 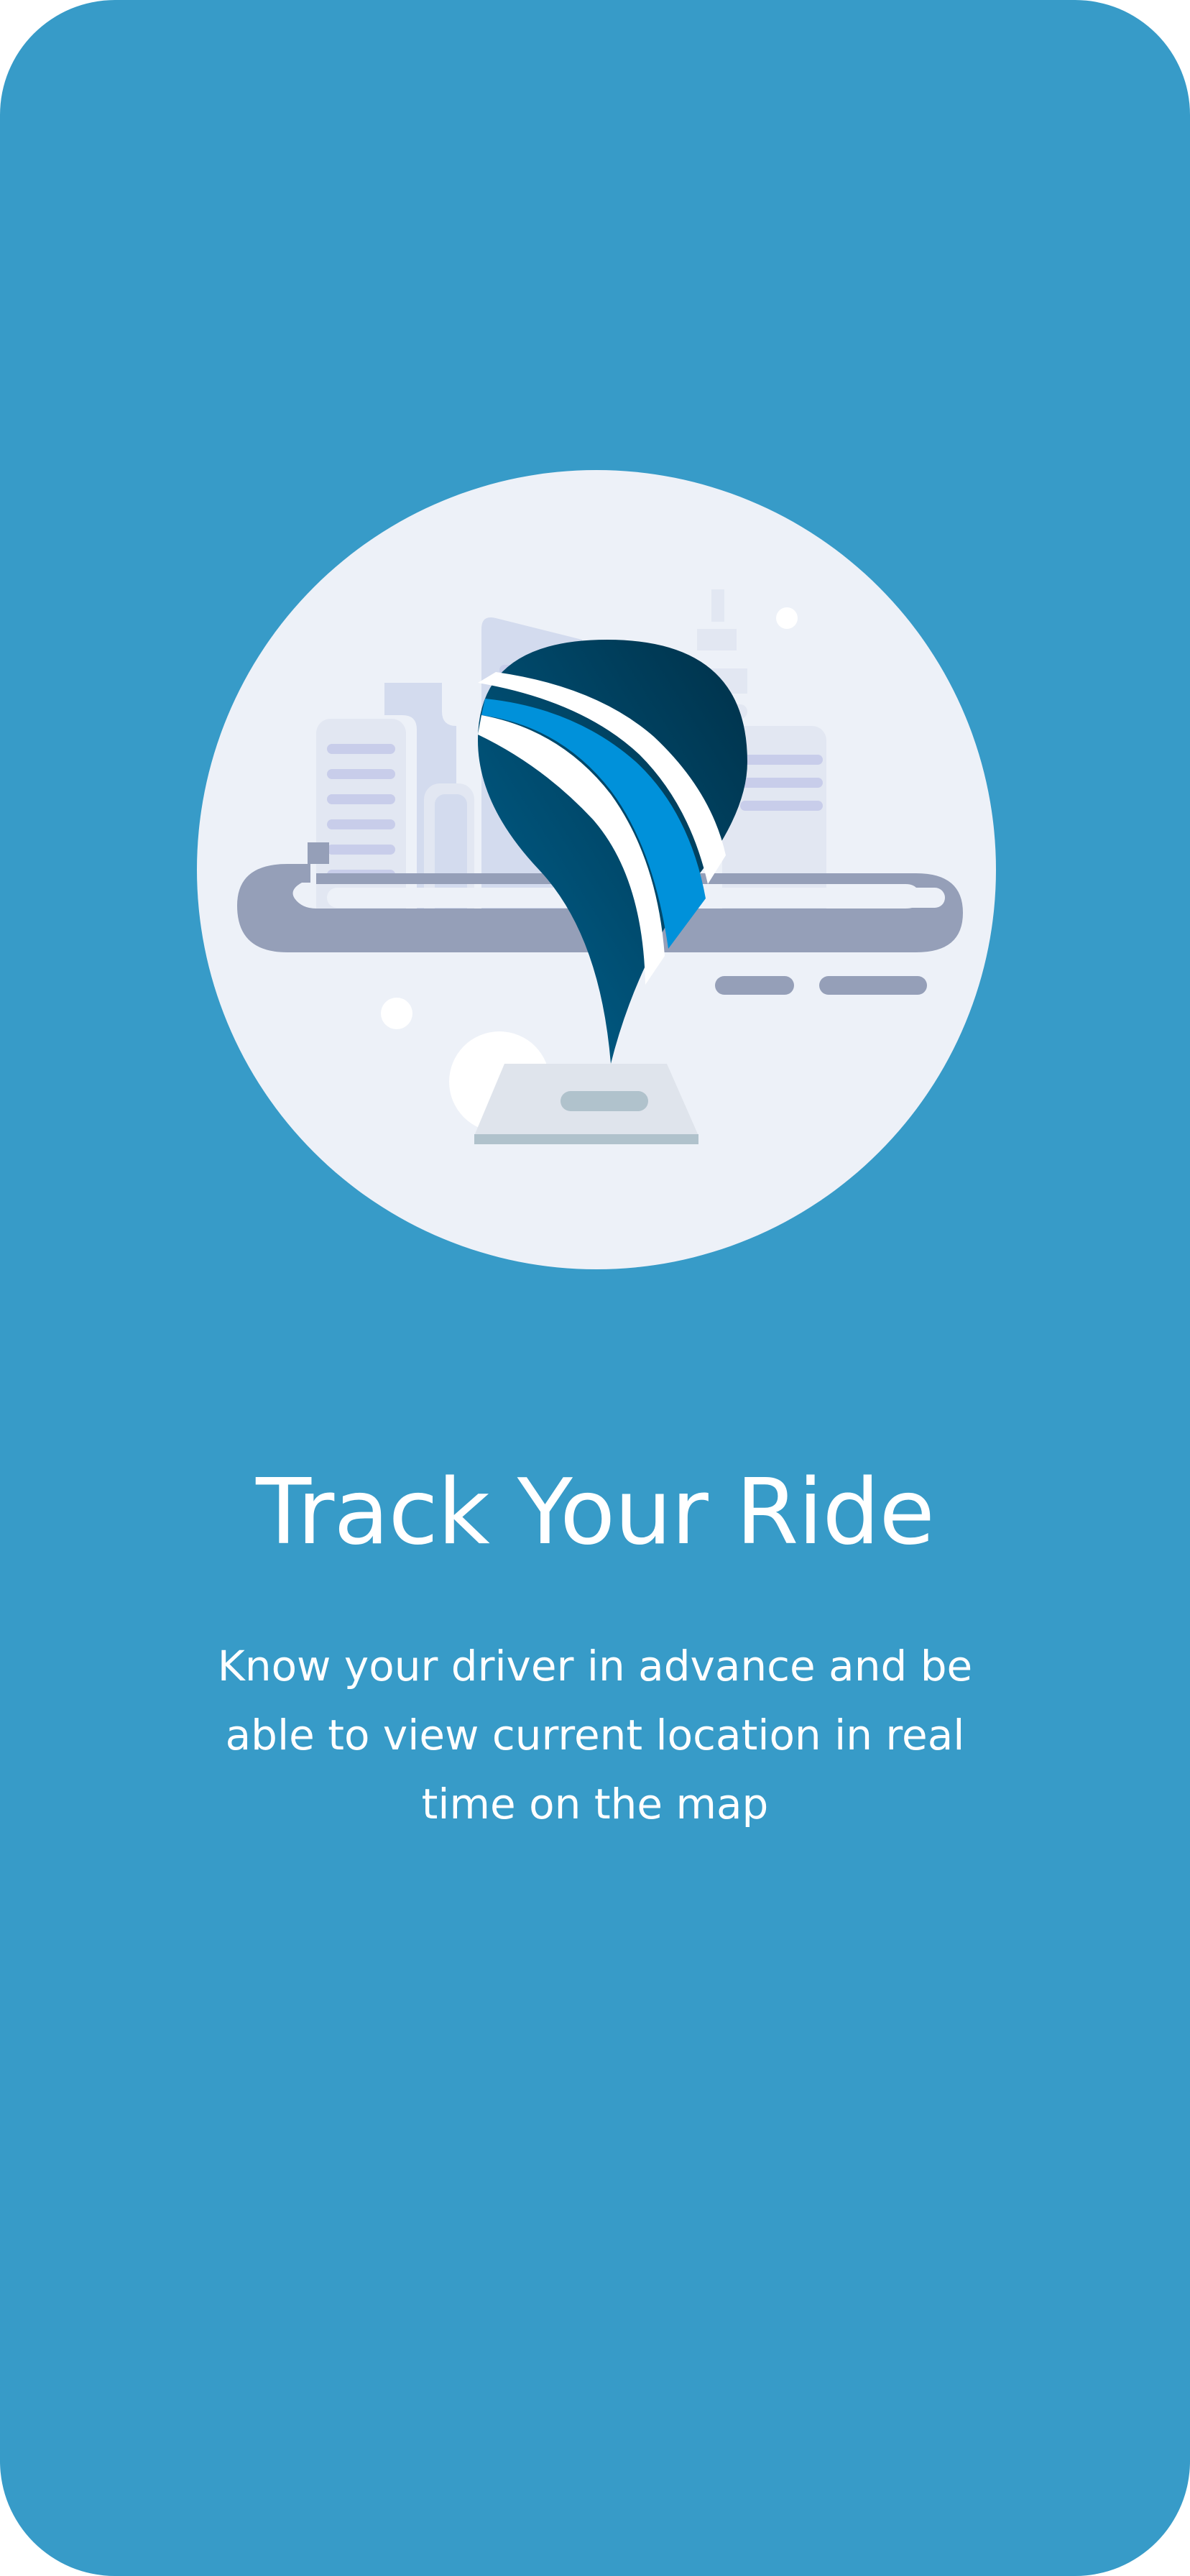 I want to click on page-title: Track Your Ride, so click(x=595, y=1512).